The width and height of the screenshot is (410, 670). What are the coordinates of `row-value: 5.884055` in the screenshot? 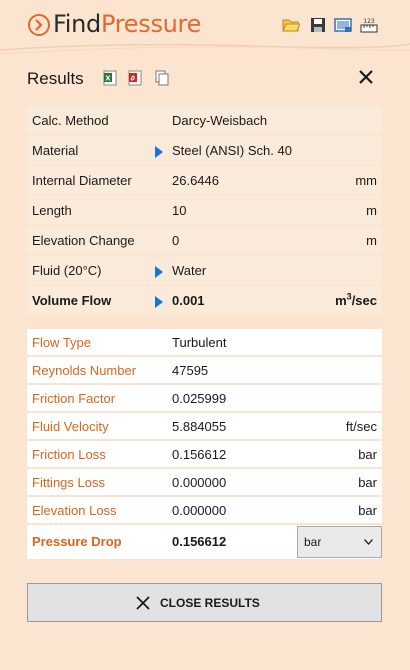 It's located at (199, 426).